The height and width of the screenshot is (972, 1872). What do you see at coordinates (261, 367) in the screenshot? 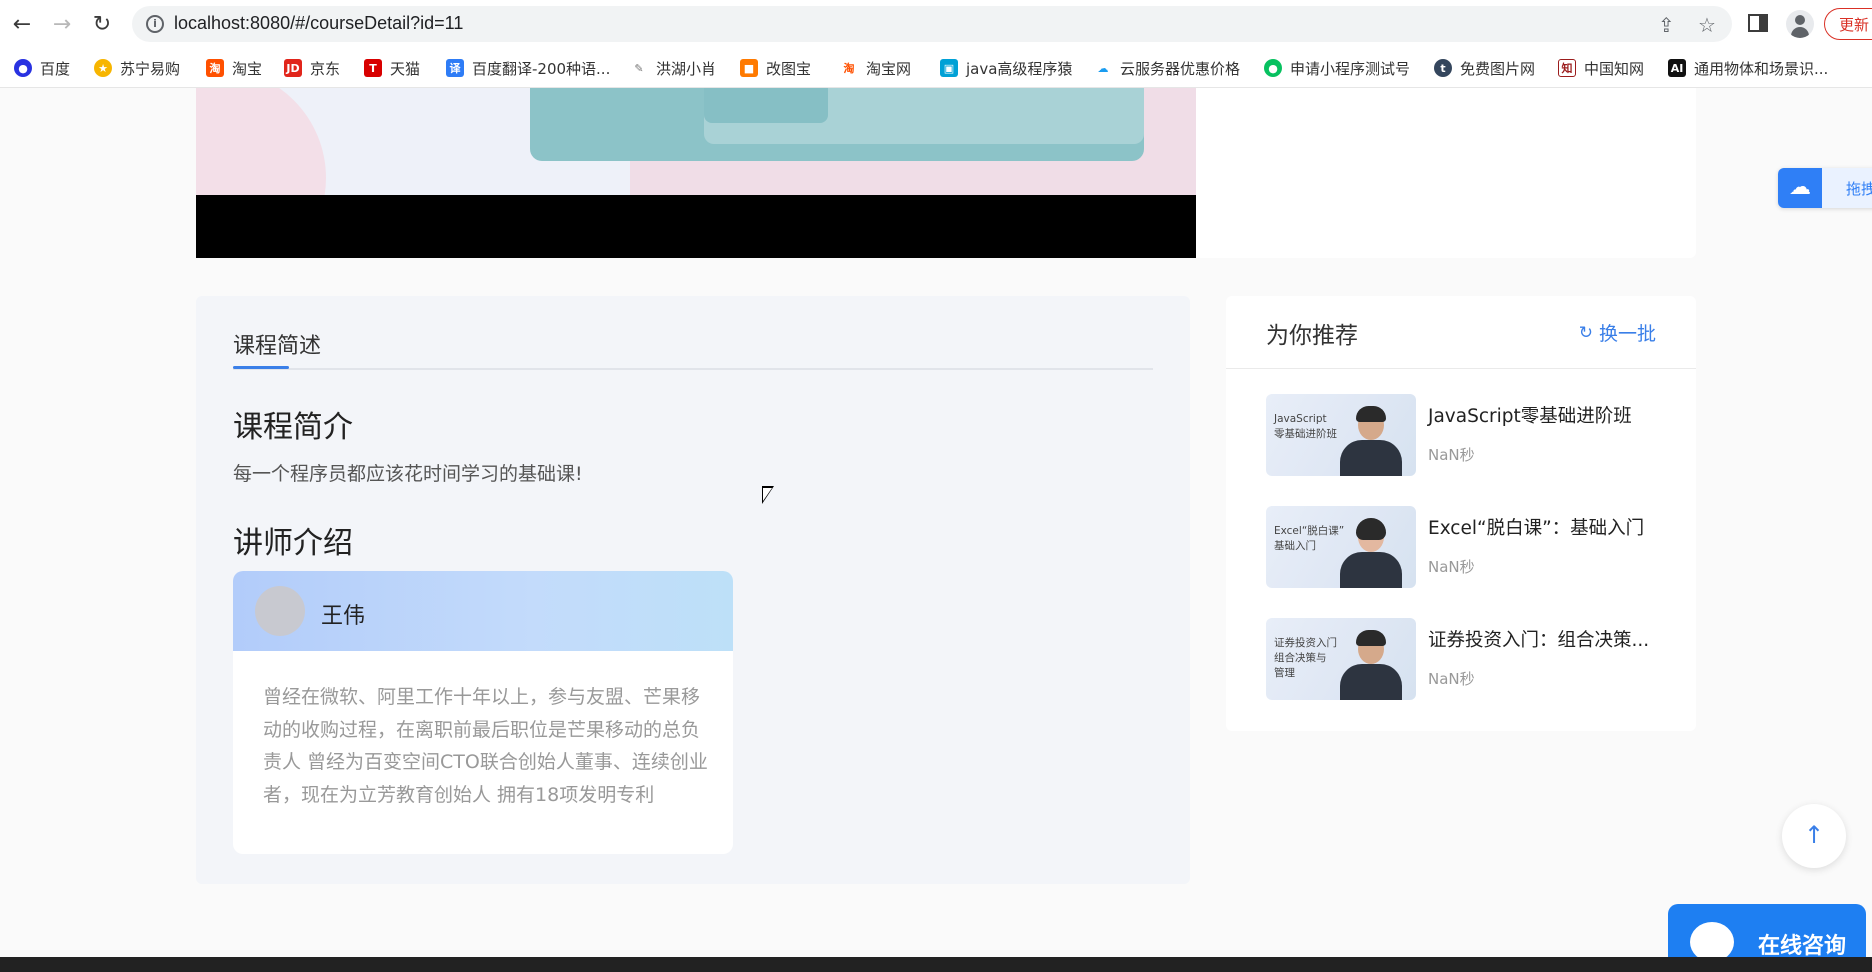
I see `active-tab-indicator` at bounding box center [261, 367].